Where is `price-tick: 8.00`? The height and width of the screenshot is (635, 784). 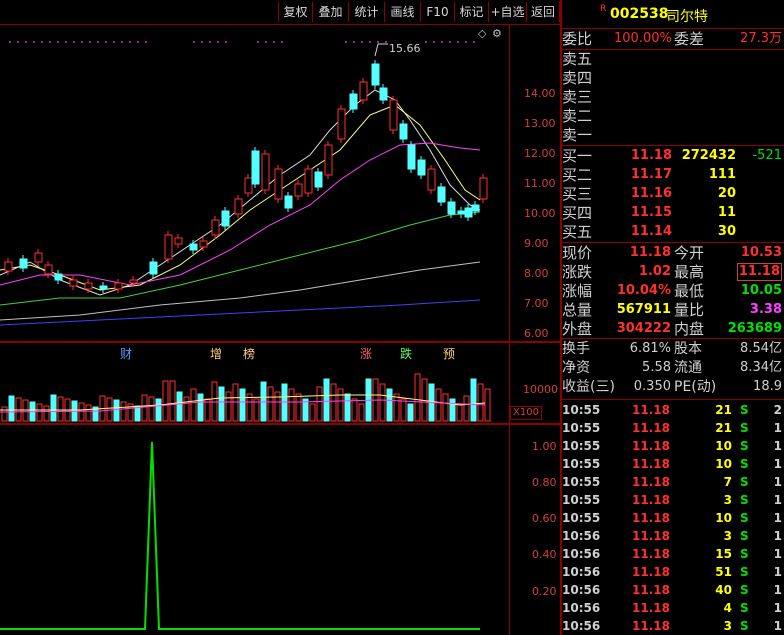 price-tick: 8.00 is located at coordinates (536, 273).